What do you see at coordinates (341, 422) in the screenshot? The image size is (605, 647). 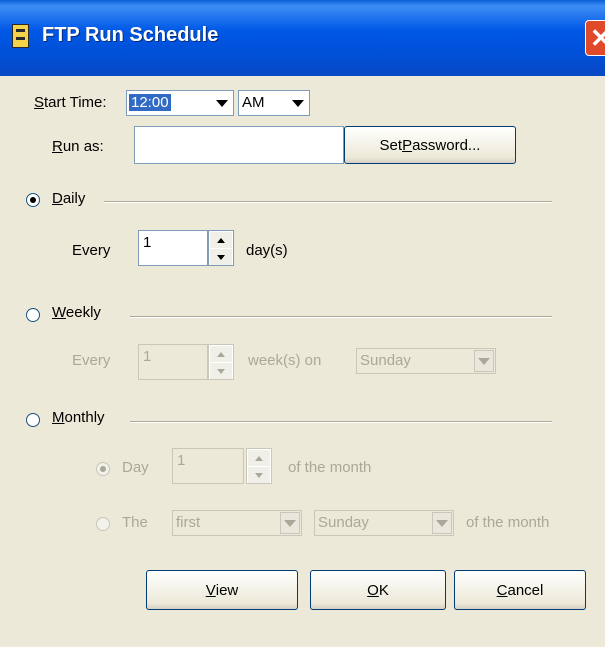 I see `monthly-separator` at bounding box center [341, 422].